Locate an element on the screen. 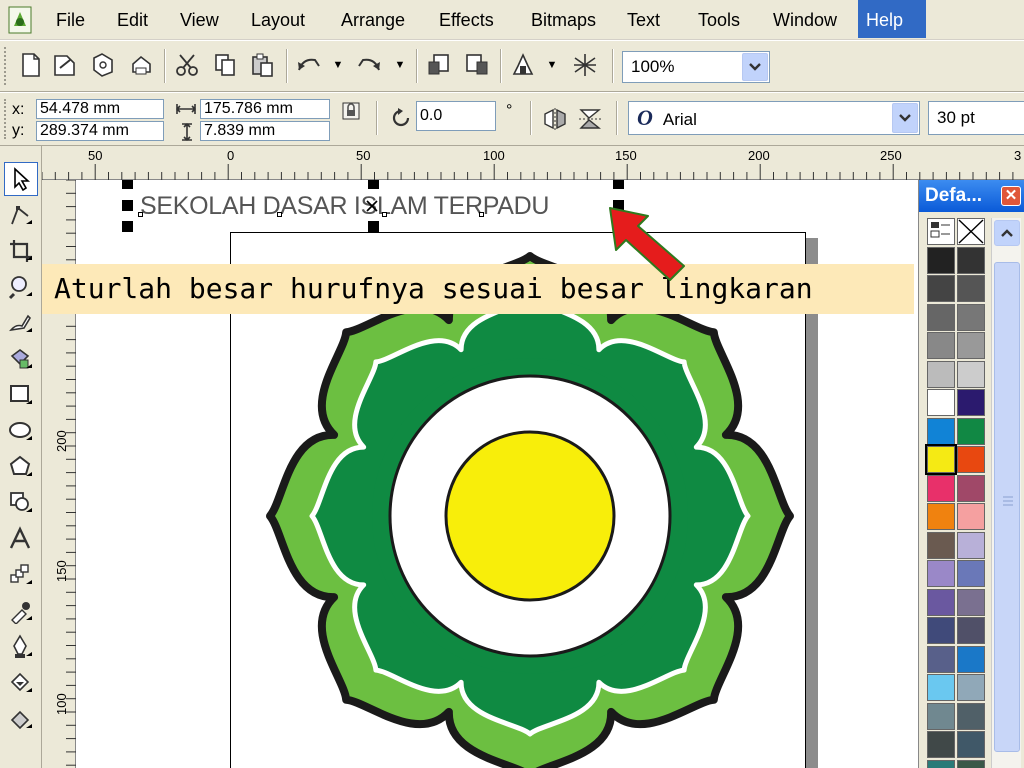 The width and height of the screenshot is (1024, 768). copy-button is located at coordinates (225, 65).